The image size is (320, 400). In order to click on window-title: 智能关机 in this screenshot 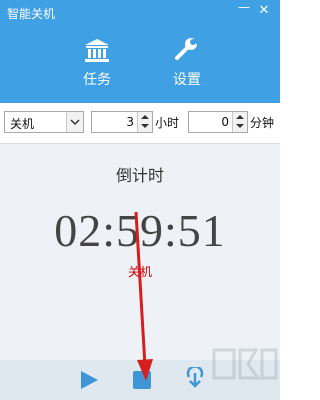, I will do `click(31, 14)`.